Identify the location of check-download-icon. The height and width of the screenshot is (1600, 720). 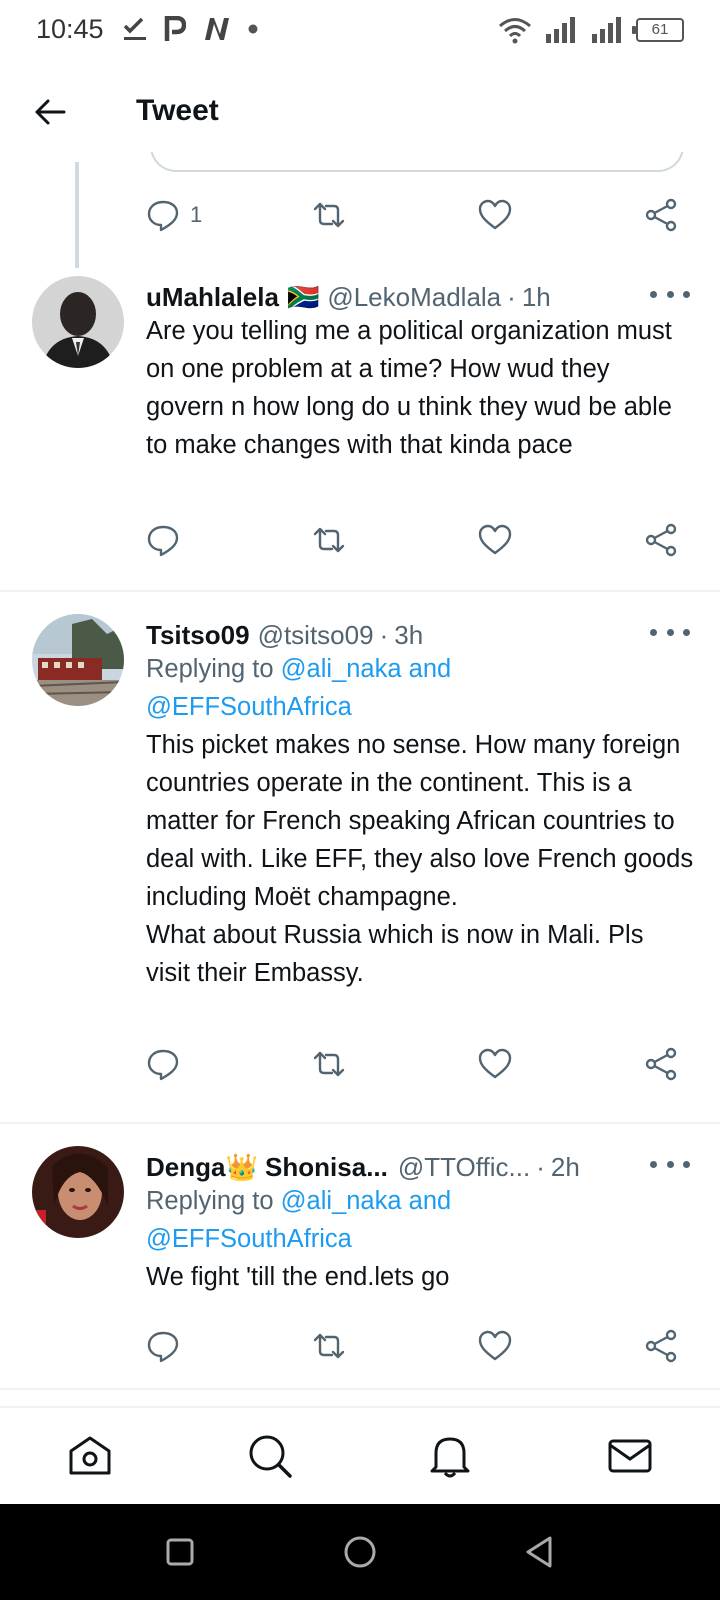
(134, 28).